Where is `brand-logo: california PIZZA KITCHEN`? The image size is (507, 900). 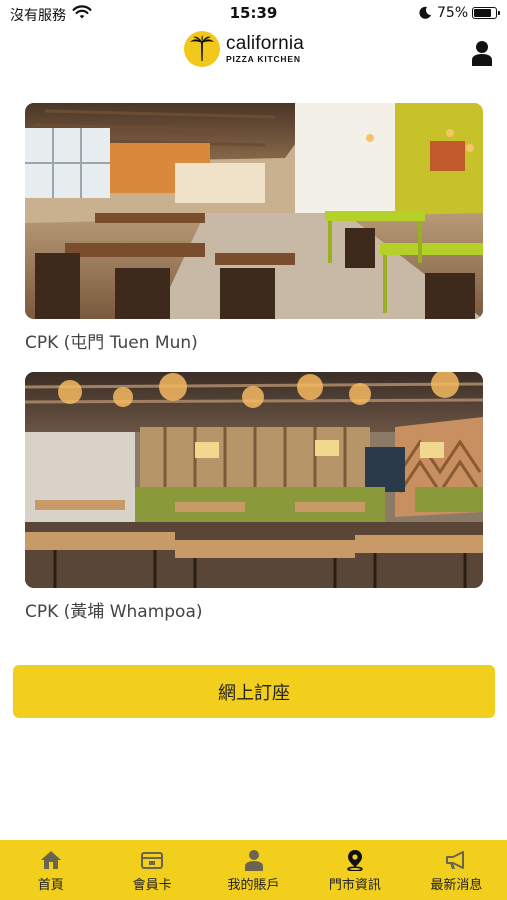 brand-logo: california PIZZA KITCHEN is located at coordinates (244, 49).